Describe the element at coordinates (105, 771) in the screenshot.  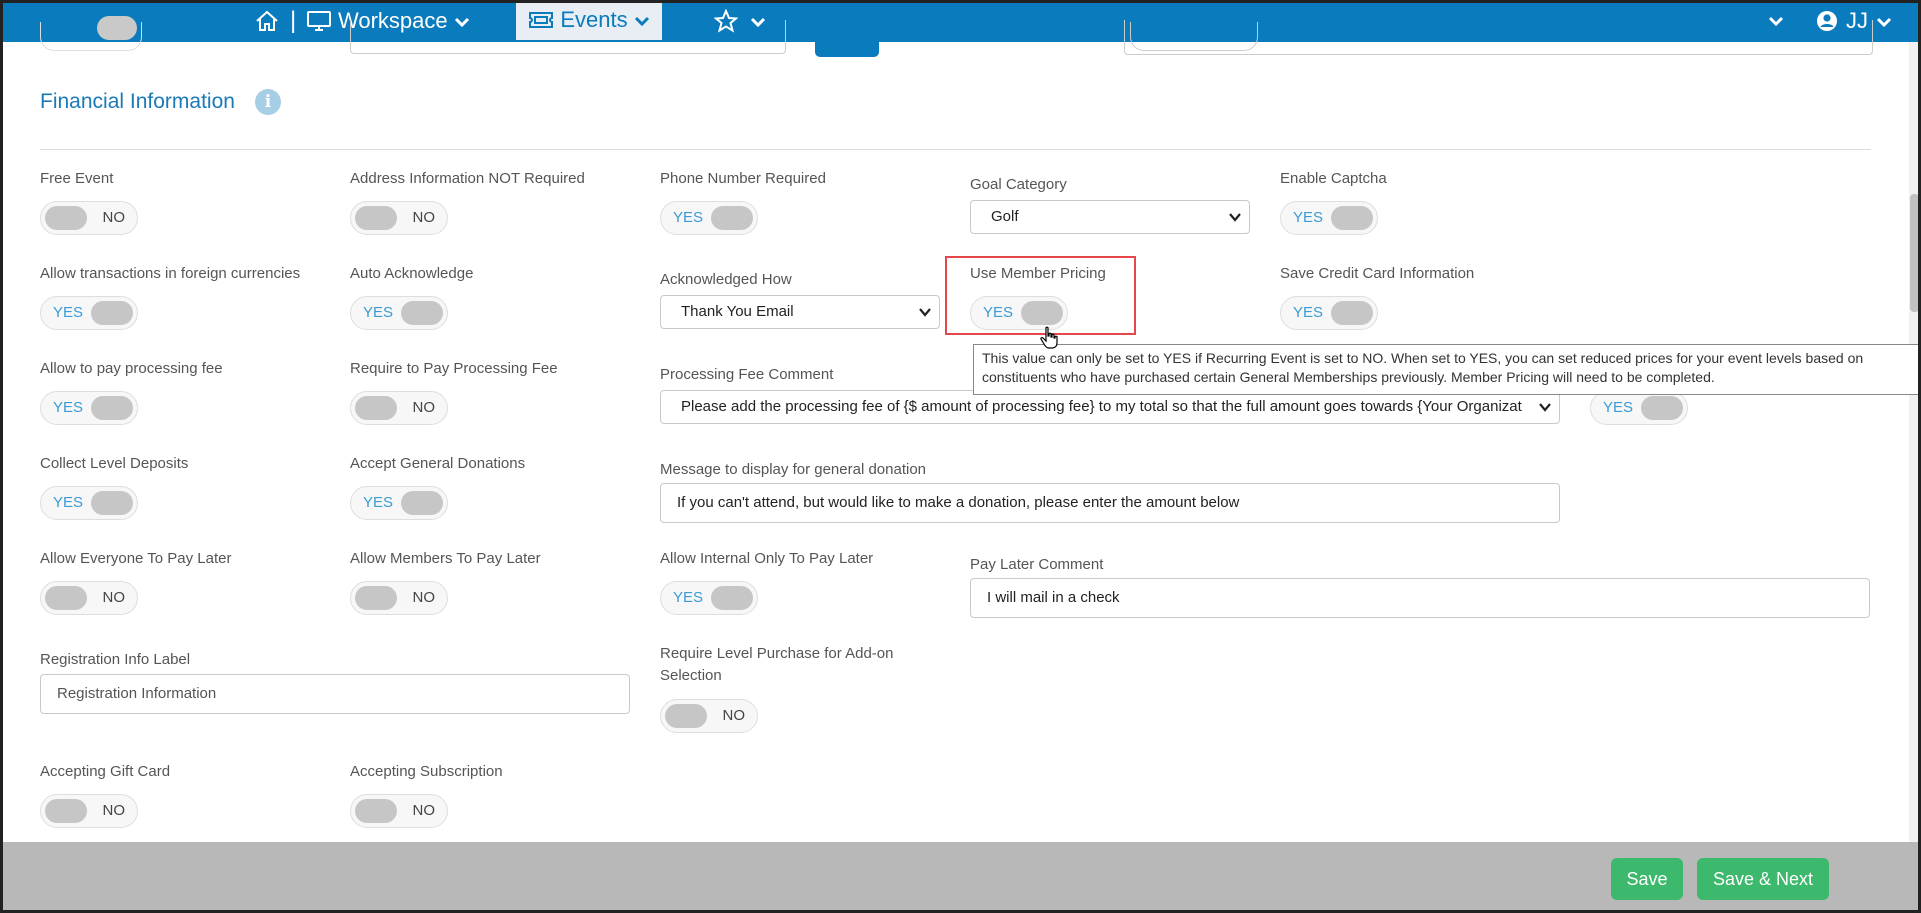
I see `accepting-gift-card-label: Accepting Gift Card` at that location.